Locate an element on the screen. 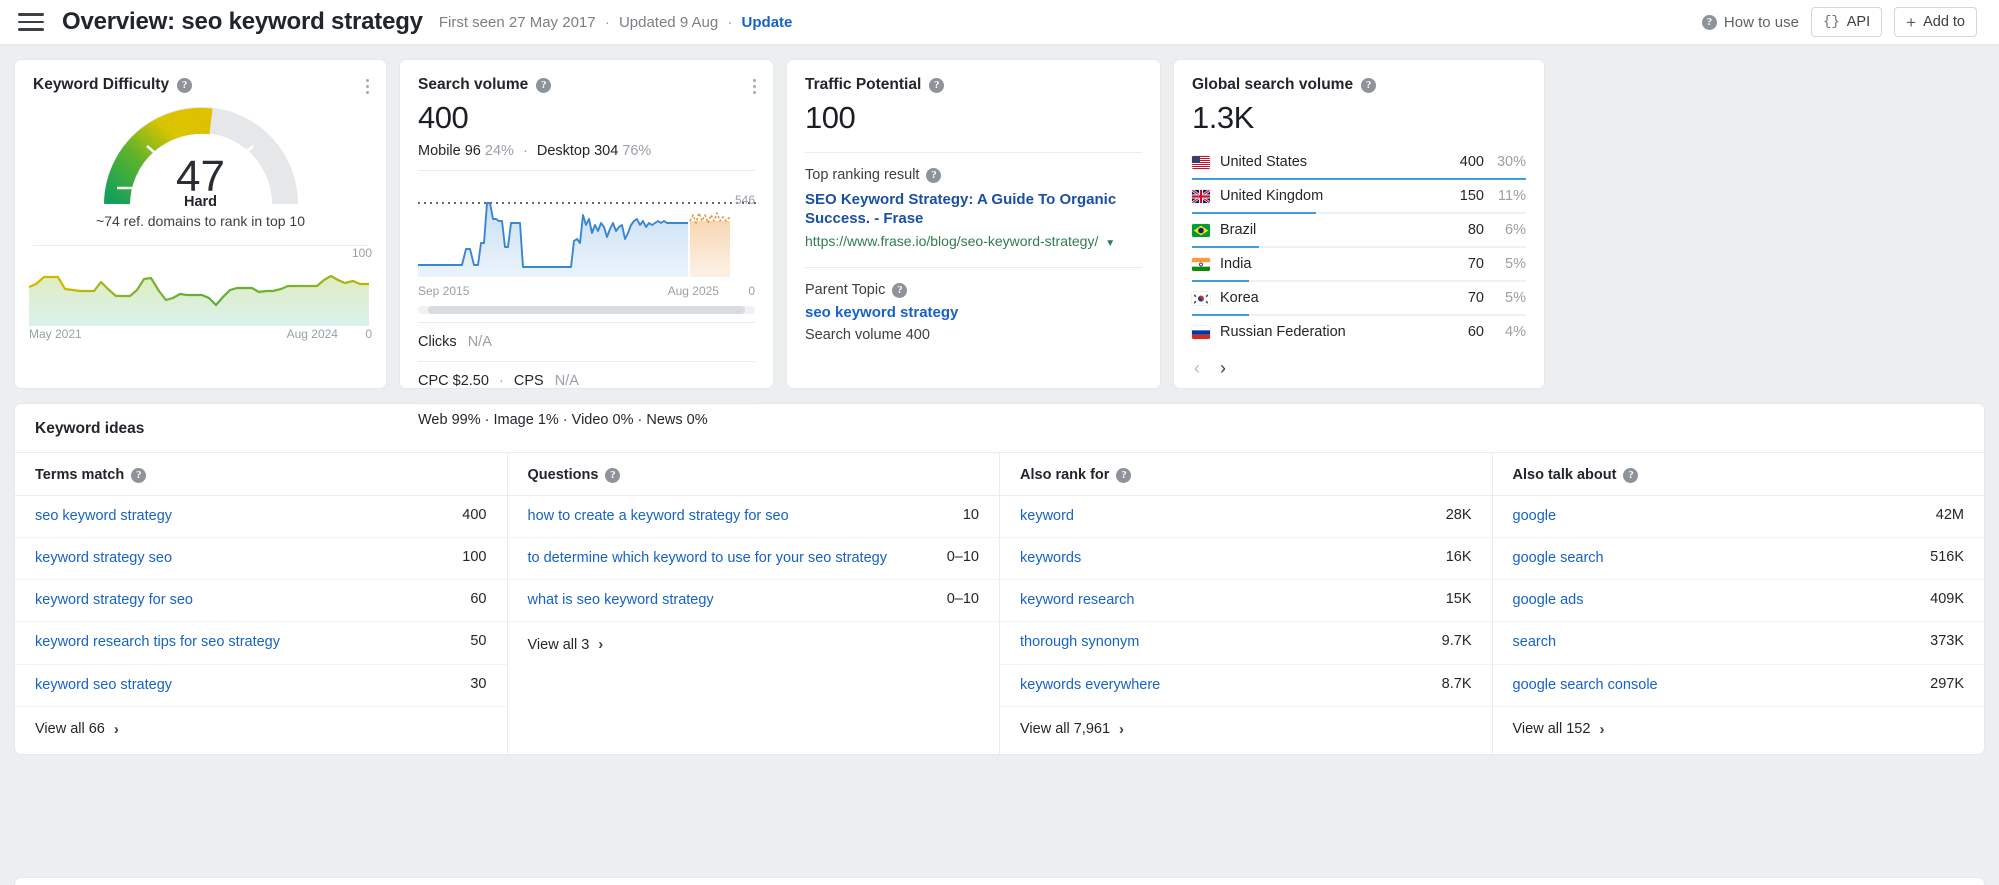  keyword-link: how to create a keyword strategy for seo is located at coordinates (739, 516).